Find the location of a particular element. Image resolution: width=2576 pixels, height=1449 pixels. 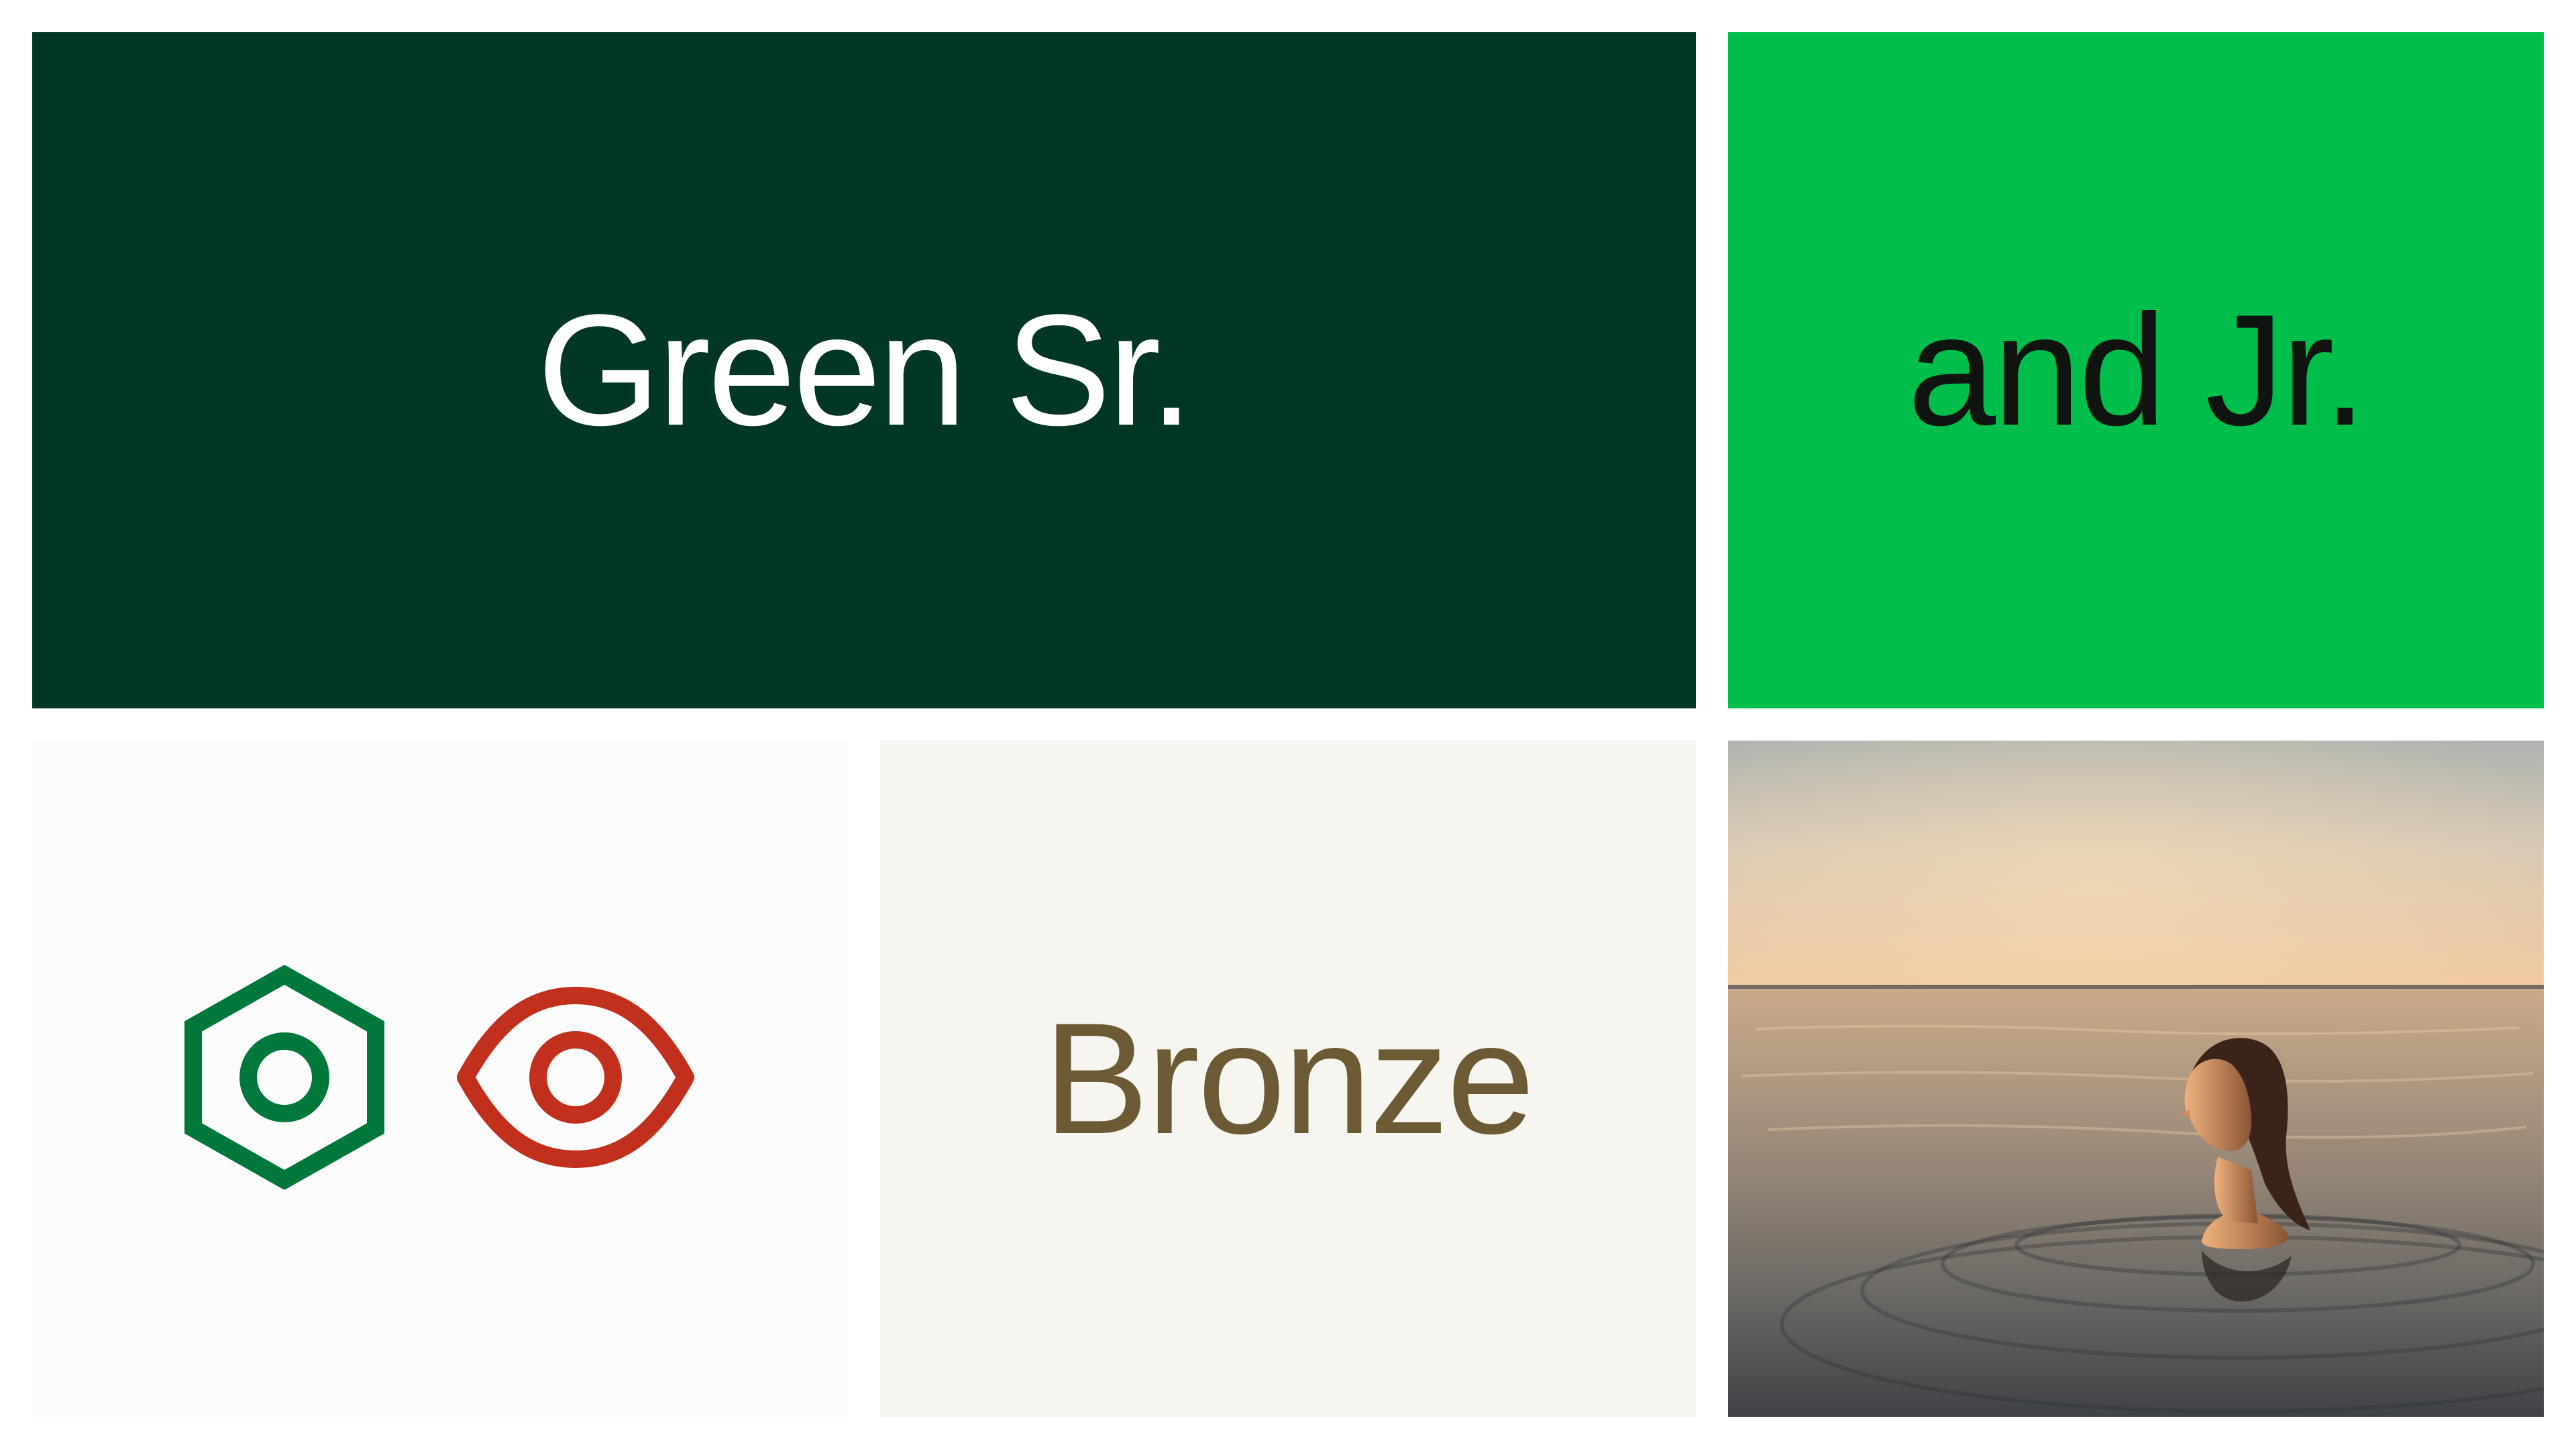

green-jr-swatch: and Jr. is located at coordinates (2136, 370).